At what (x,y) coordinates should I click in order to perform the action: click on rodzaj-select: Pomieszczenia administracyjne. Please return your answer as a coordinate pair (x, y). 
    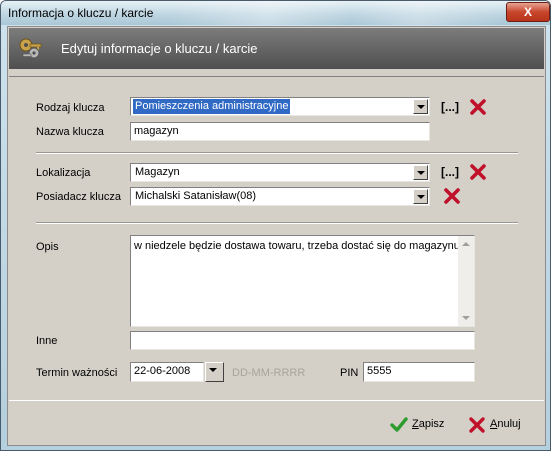
    Looking at the image, I should click on (280, 106).